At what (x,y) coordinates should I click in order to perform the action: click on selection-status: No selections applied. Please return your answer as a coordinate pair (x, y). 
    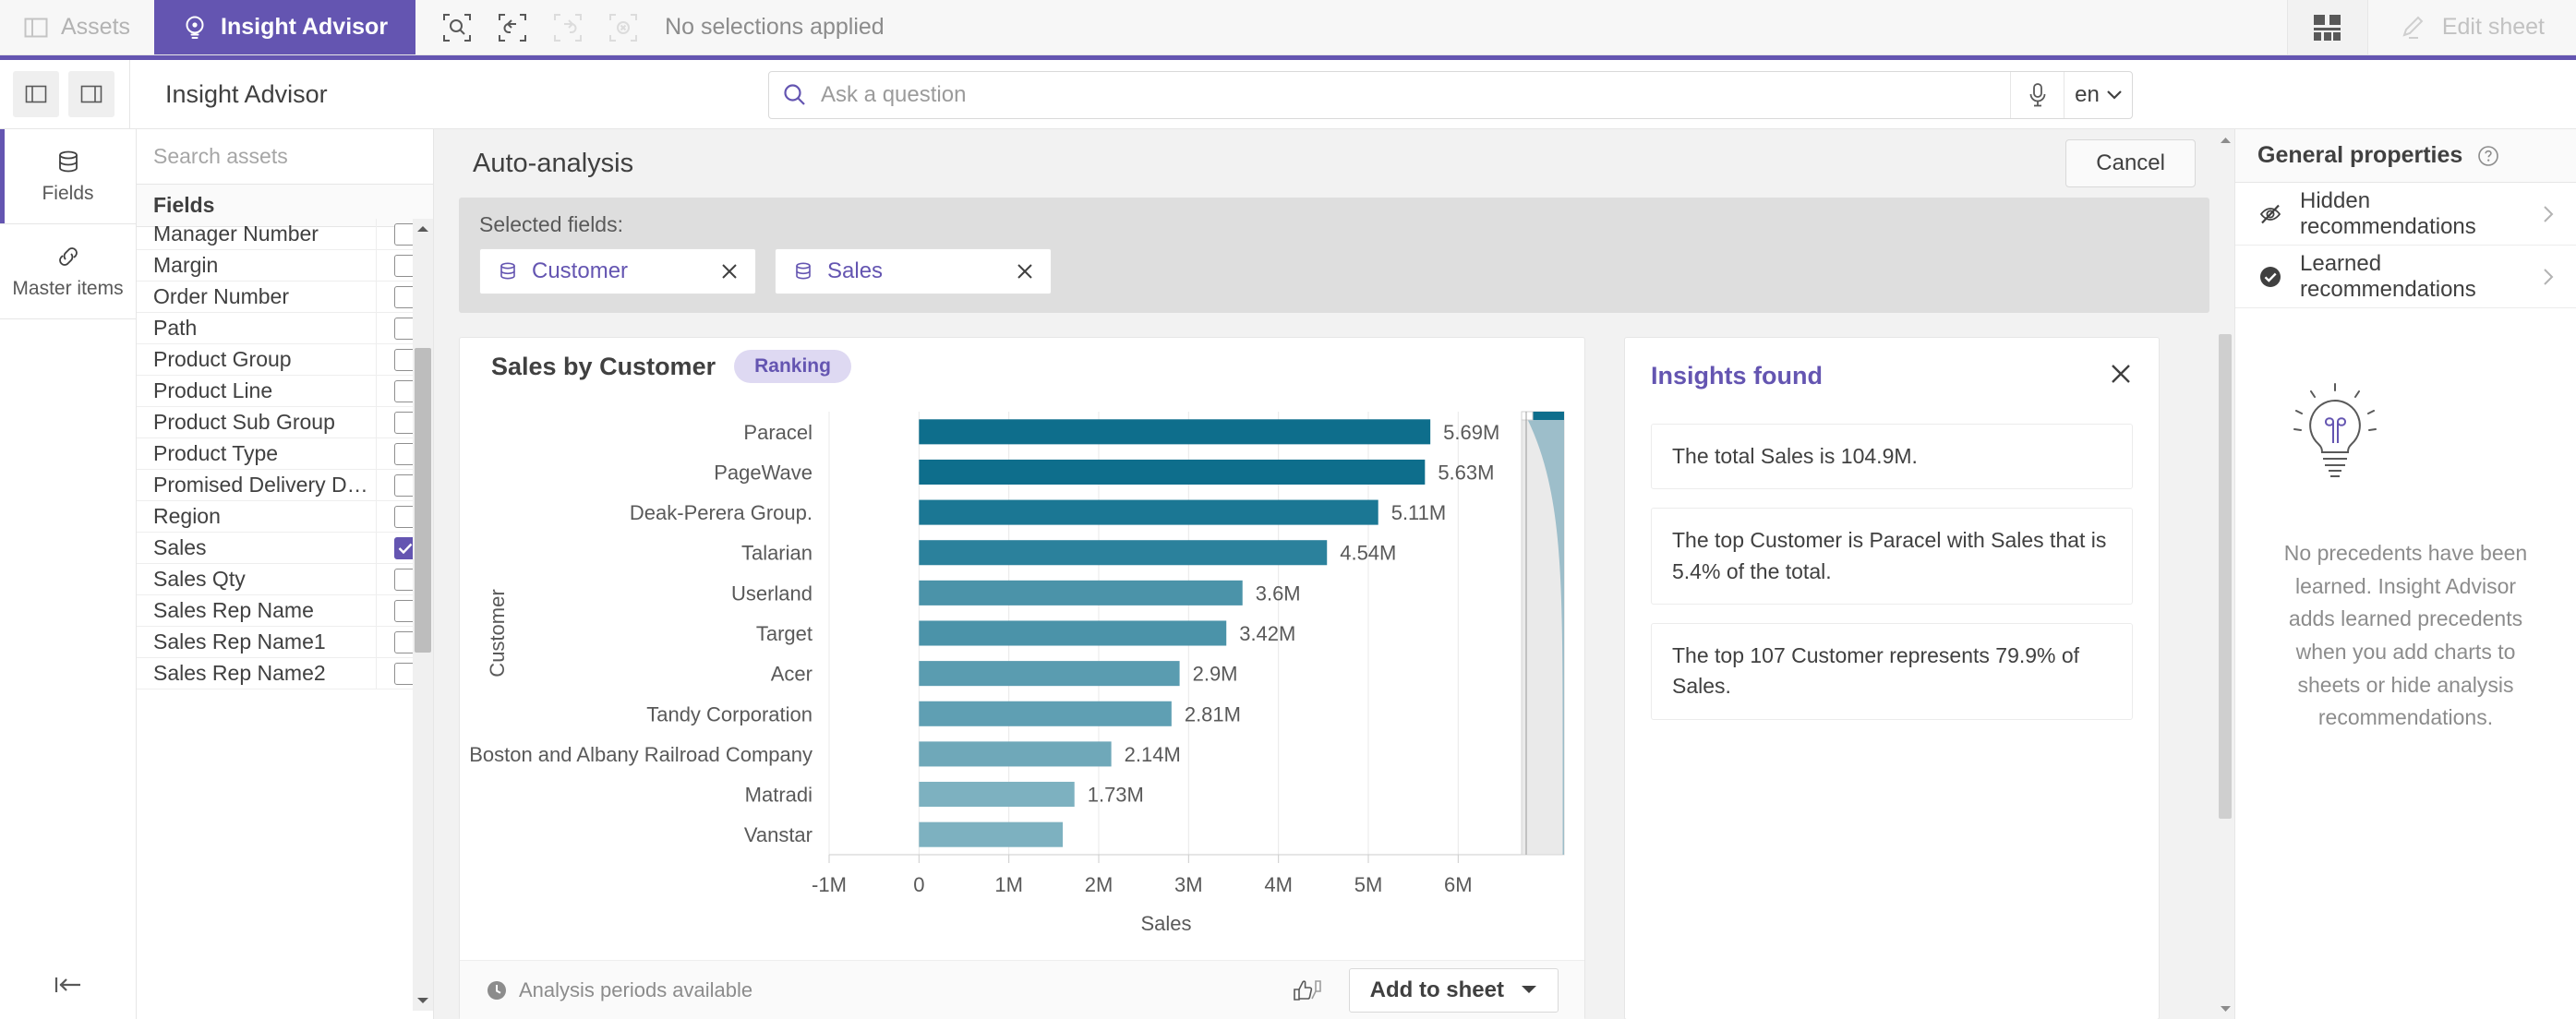
    Looking at the image, I should click on (775, 27).